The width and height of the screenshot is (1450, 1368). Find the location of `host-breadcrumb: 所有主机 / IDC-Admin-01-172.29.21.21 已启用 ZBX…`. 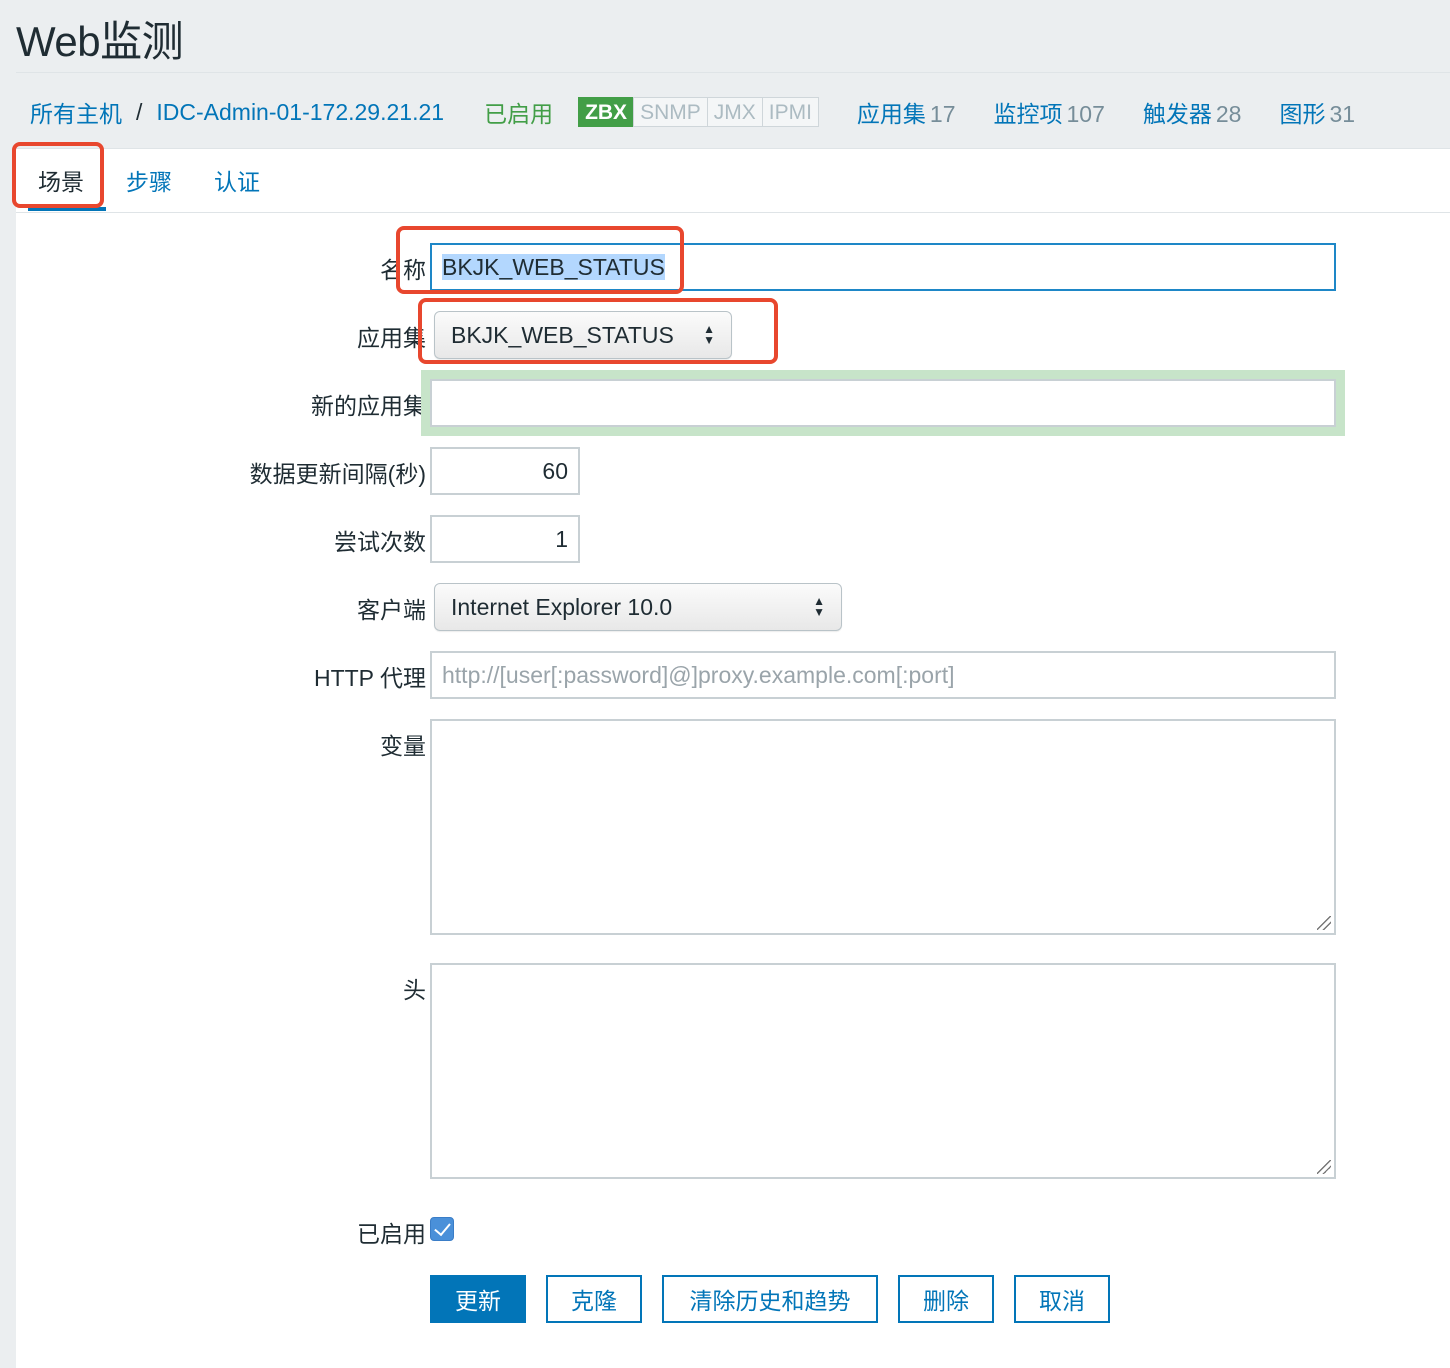

host-breadcrumb: 所有主机 / IDC-Admin-01-172.29.21.21 已启用 ZBX… is located at coordinates (692, 112).